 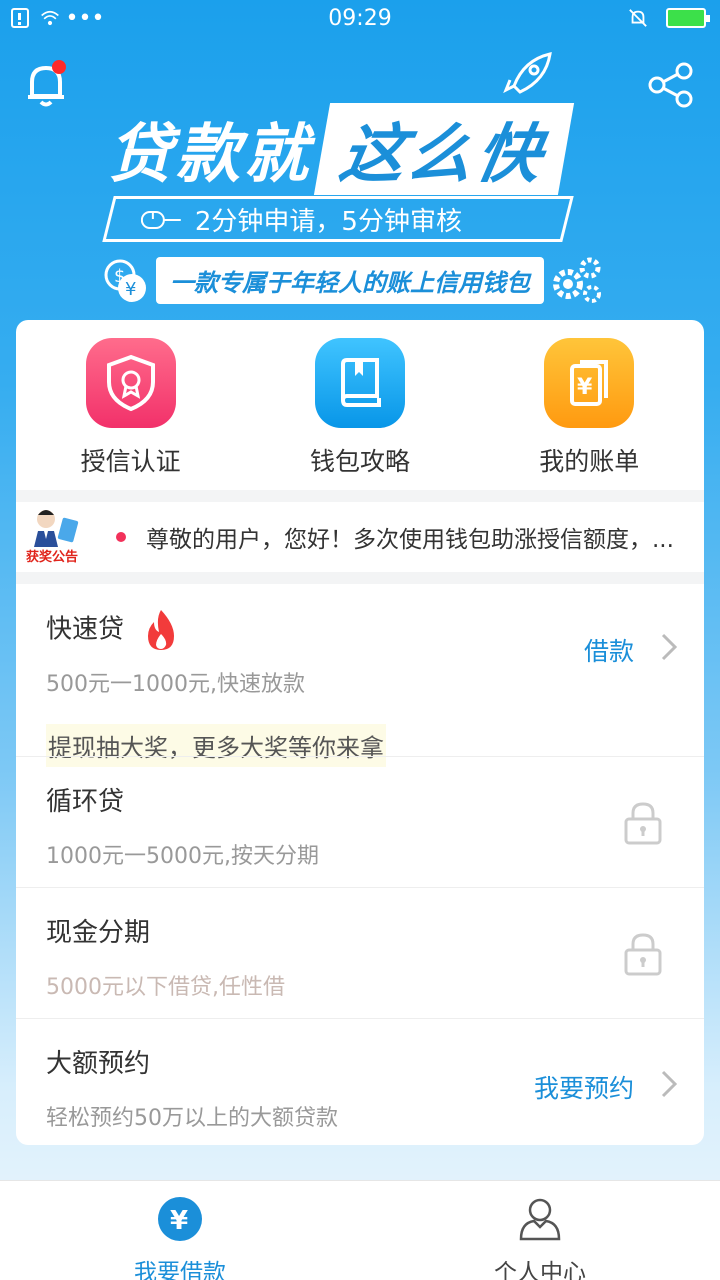 What do you see at coordinates (165, 987) in the screenshot?
I see `loan-desc: 5000元以下借贷,任性借` at bounding box center [165, 987].